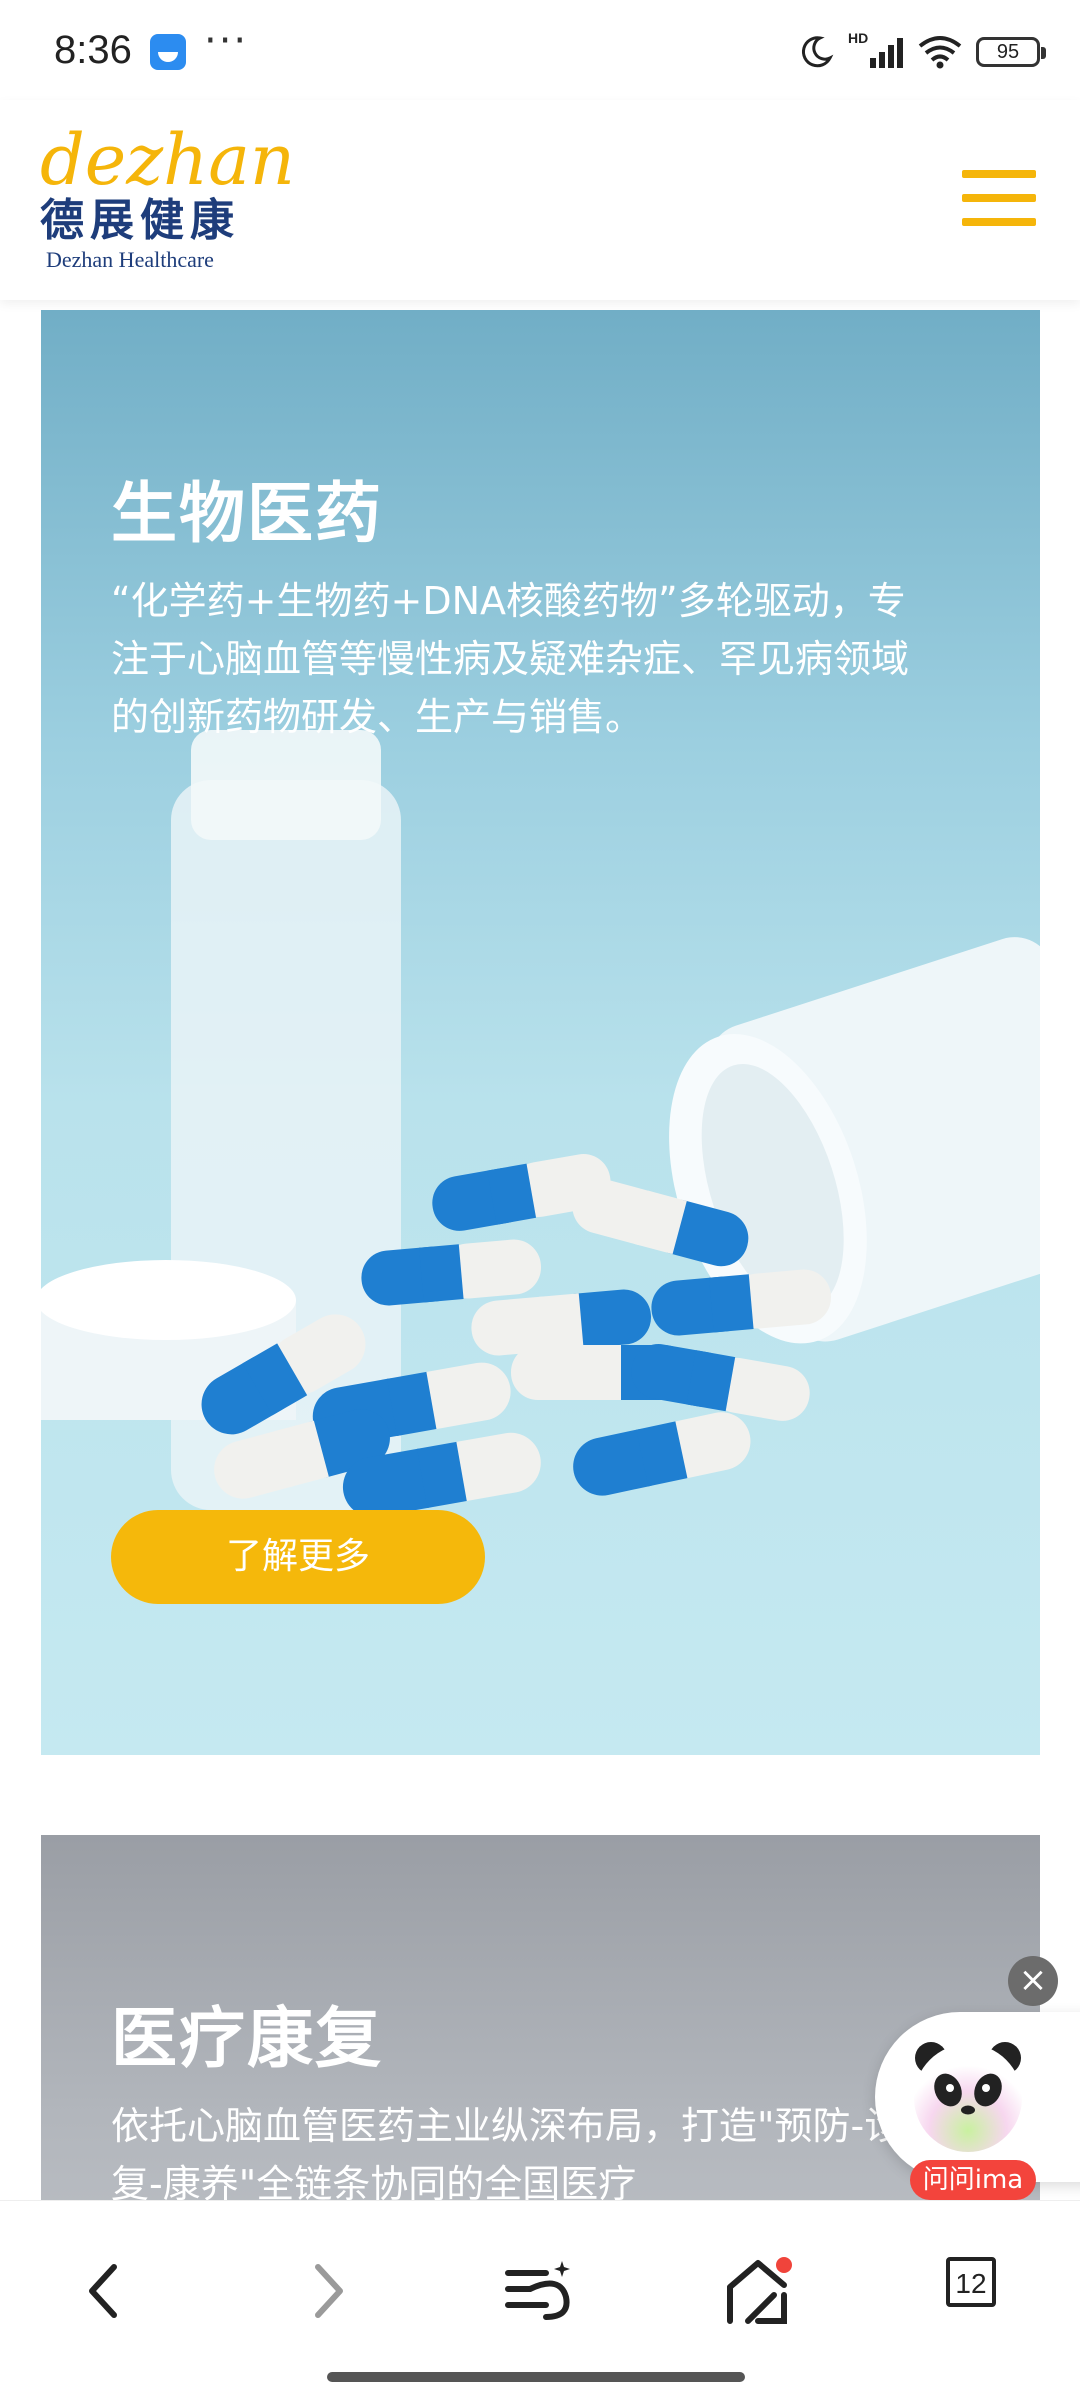 This screenshot has height=2401, width=1080. Describe the element at coordinates (536, 2377) in the screenshot. I see `home-indicator` at that location.